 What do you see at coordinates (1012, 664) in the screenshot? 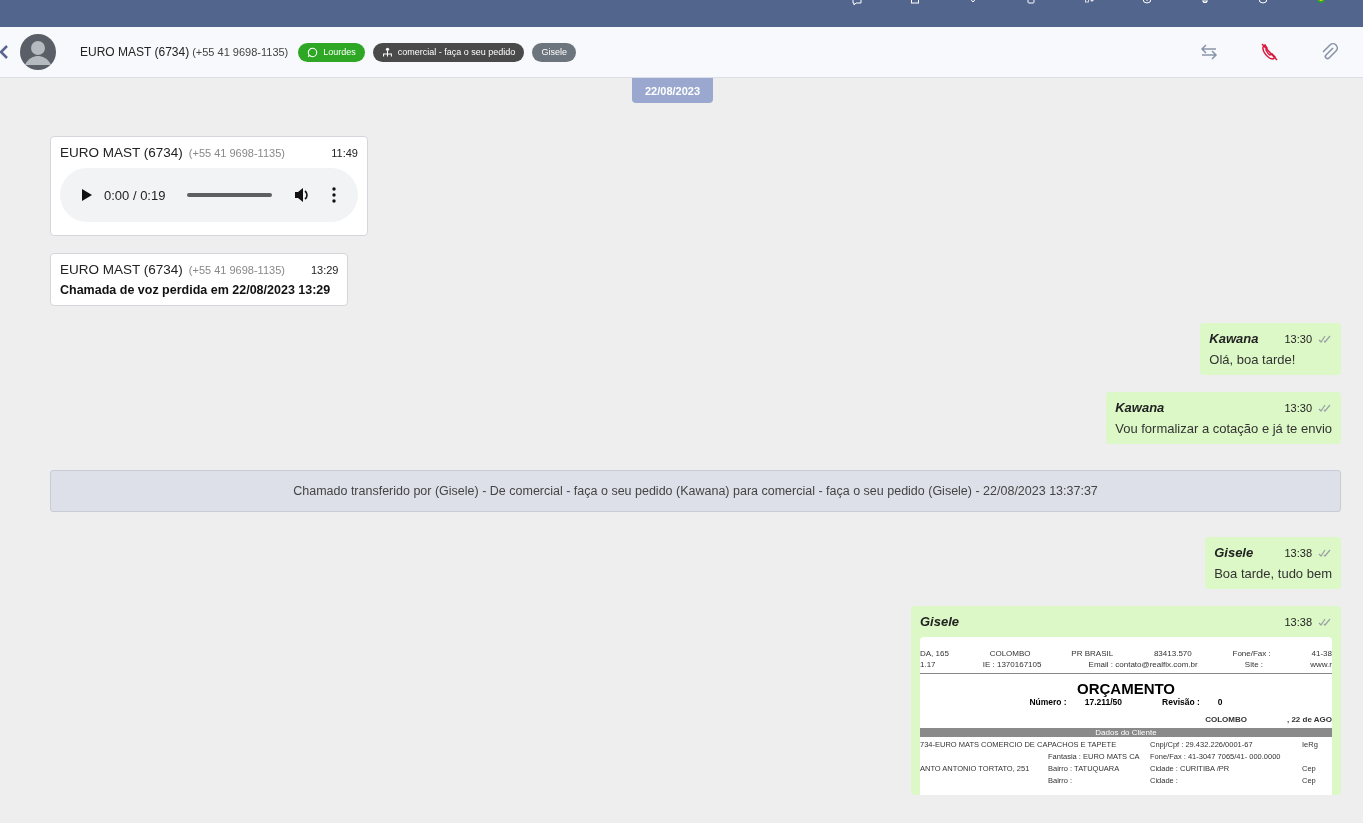
I see `document-text: IE : 1370167105` at bounding box center [1012, 664].